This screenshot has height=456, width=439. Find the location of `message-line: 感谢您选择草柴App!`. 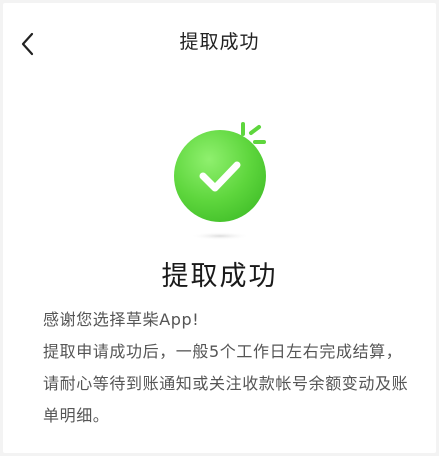

message-line: 感谢您选择草柴App! is located at coordinates (121, 319).